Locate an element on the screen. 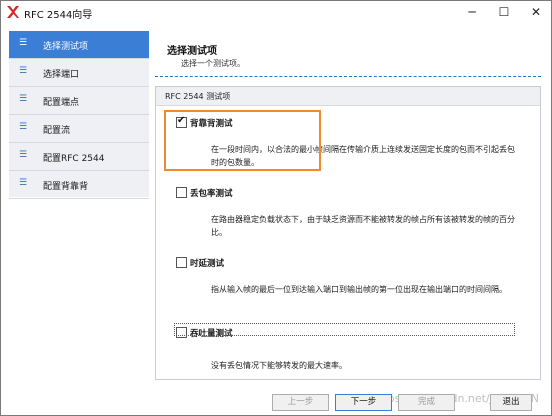  sidebar-item-config-endpoints: ☰ 配置端点 is located at coordinates (79, 101).